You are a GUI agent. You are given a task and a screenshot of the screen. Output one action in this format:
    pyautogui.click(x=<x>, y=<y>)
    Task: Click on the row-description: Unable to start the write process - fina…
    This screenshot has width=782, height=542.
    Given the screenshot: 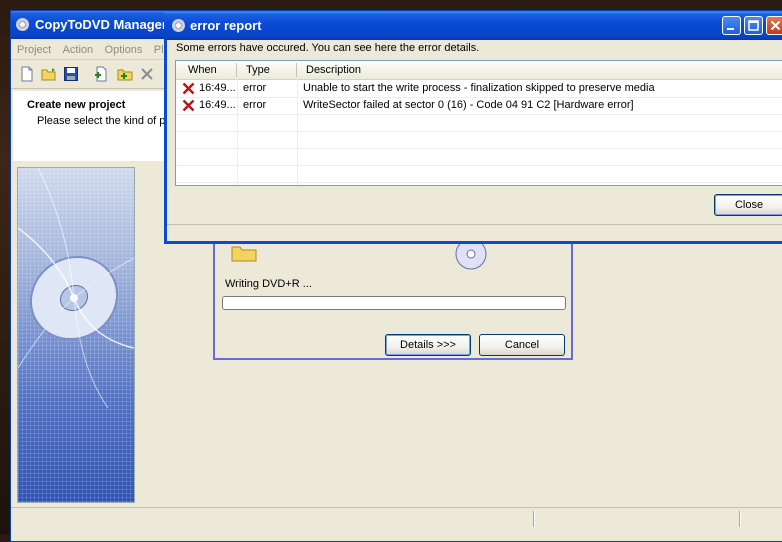 What is the action you would take?
    pyautogui.click(x=479, y=88)
    